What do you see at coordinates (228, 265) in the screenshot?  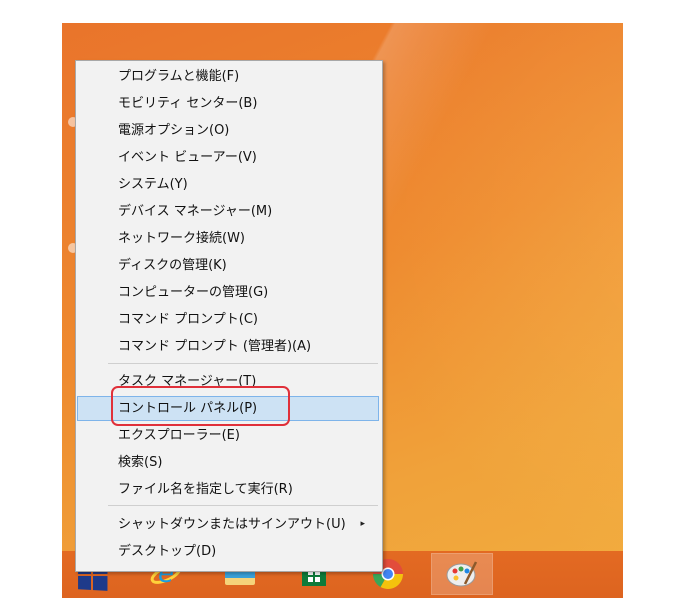 I see `menu-item-disk-management: ディスクの管理(K)` at bounding box center [228, 265].